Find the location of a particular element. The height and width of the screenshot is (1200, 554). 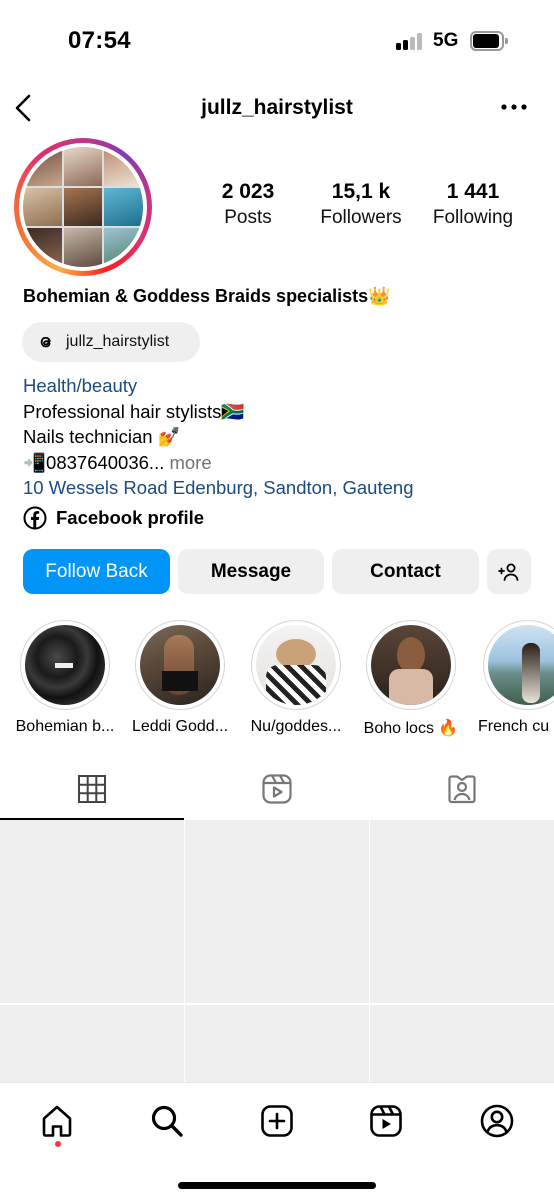

nav-profile is located at coordinates (497, 1121).